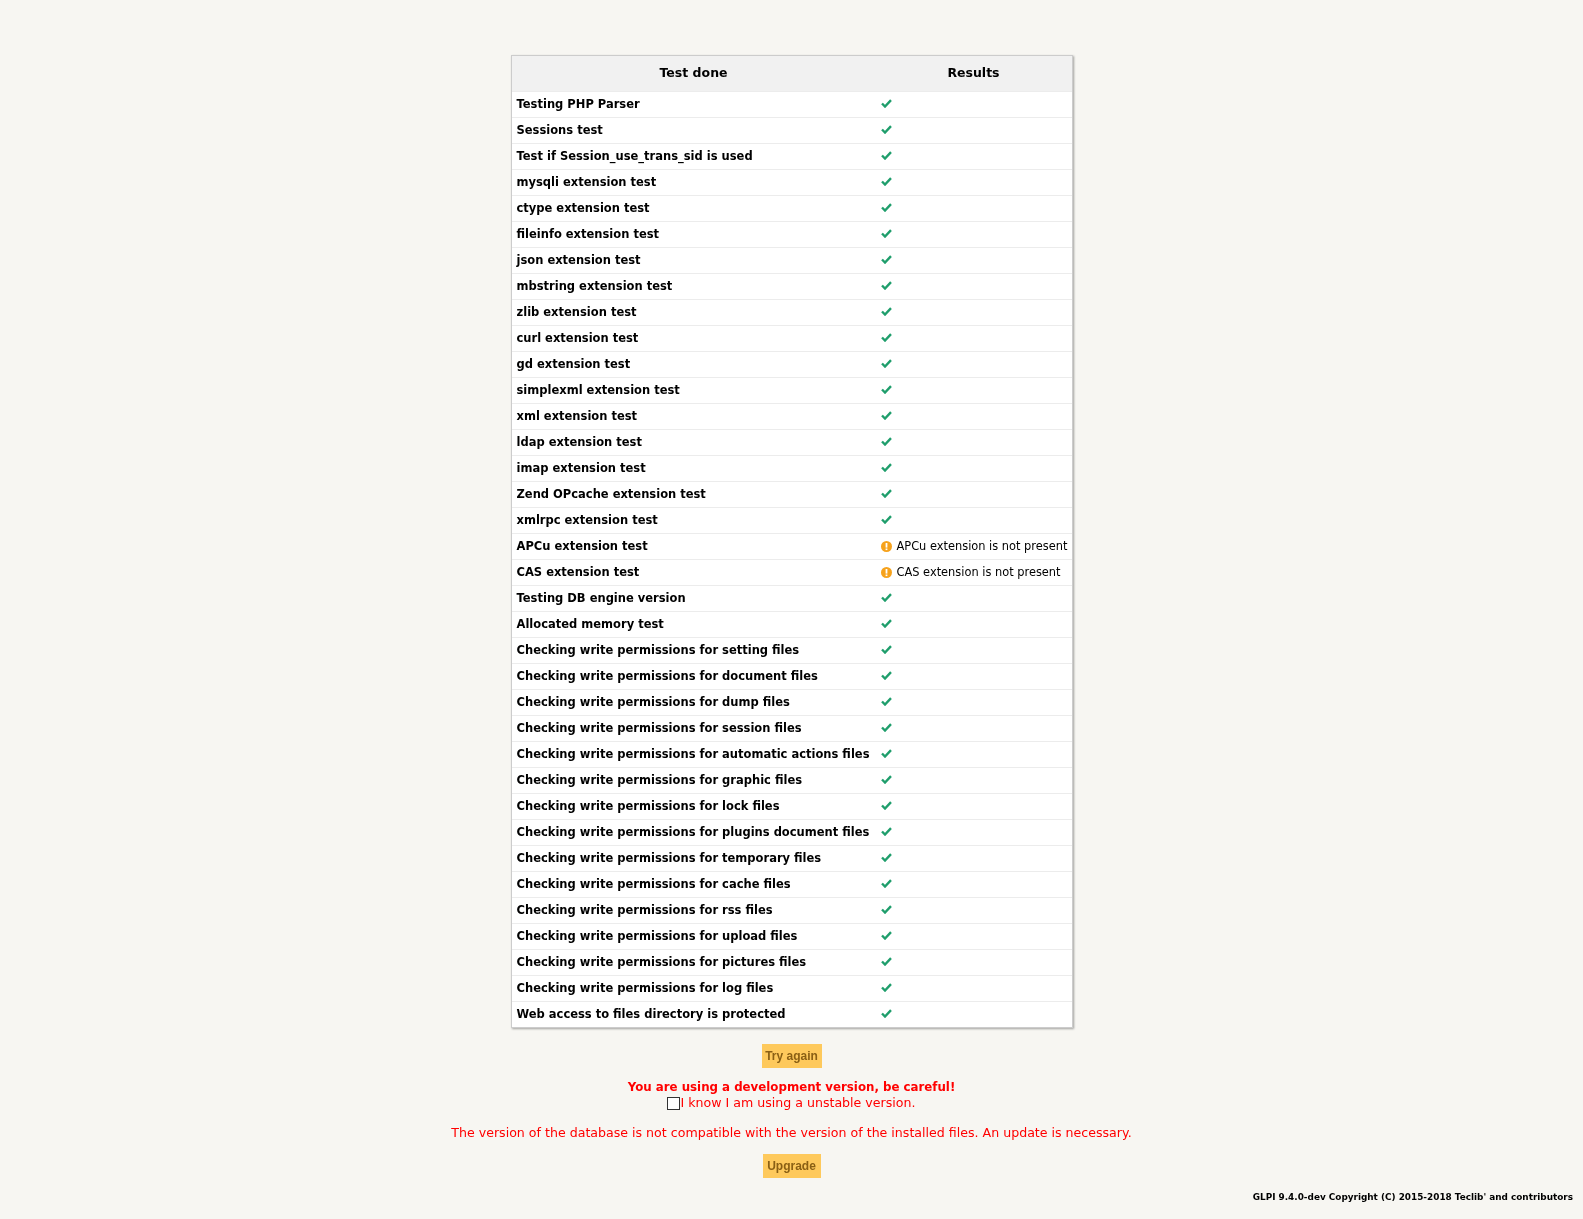  What do you see at coordinates (648, 806) in the screenshot?
I see `test-name: Checking write permissions for lock files` at bounding box center [648, 806].